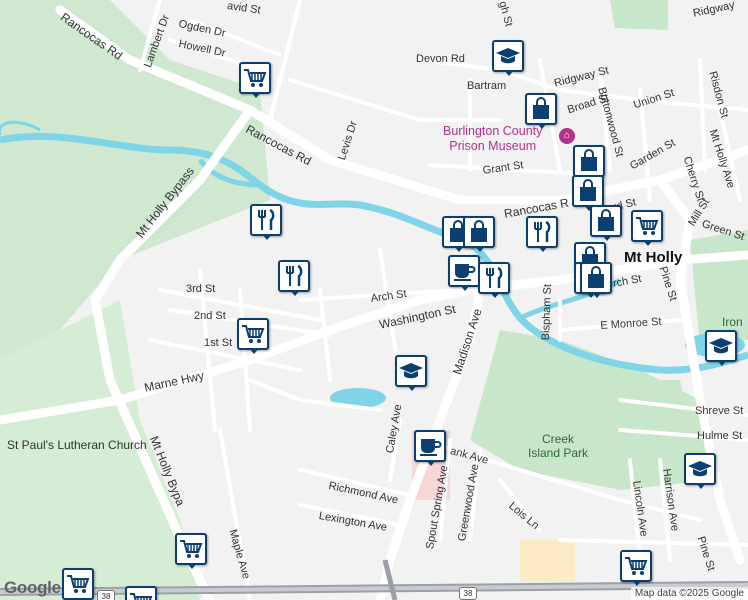 This screenshot has height=600, width=748. I want to click on route-38-shield-2: 38, so click(468, 593).